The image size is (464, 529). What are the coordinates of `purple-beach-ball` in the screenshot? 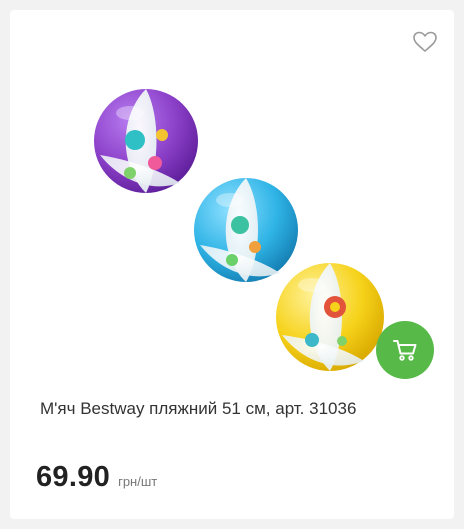 It's located at (146, 141).